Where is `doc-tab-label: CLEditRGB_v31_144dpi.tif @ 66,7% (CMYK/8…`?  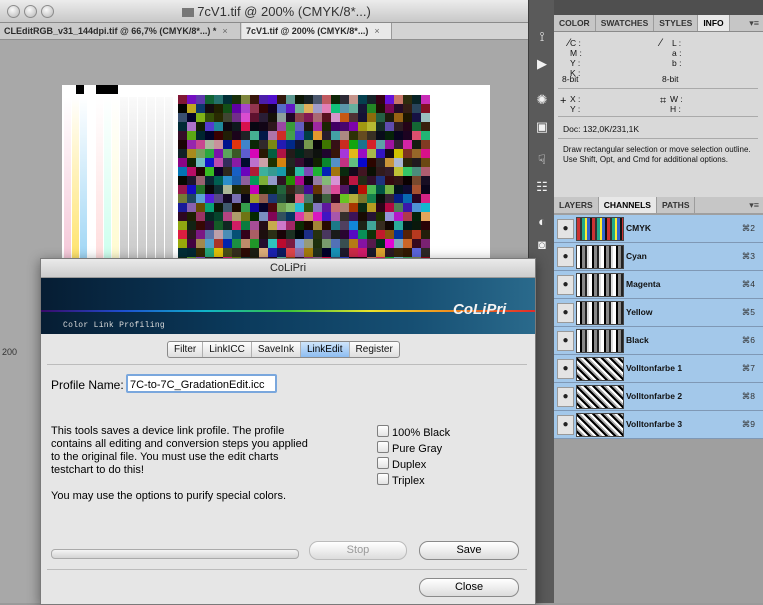 doc-tab-label: CLEditRGB_v31_144dpi.tif @ 66,7% (CMYK/8… is located at coordinates (107, 31).